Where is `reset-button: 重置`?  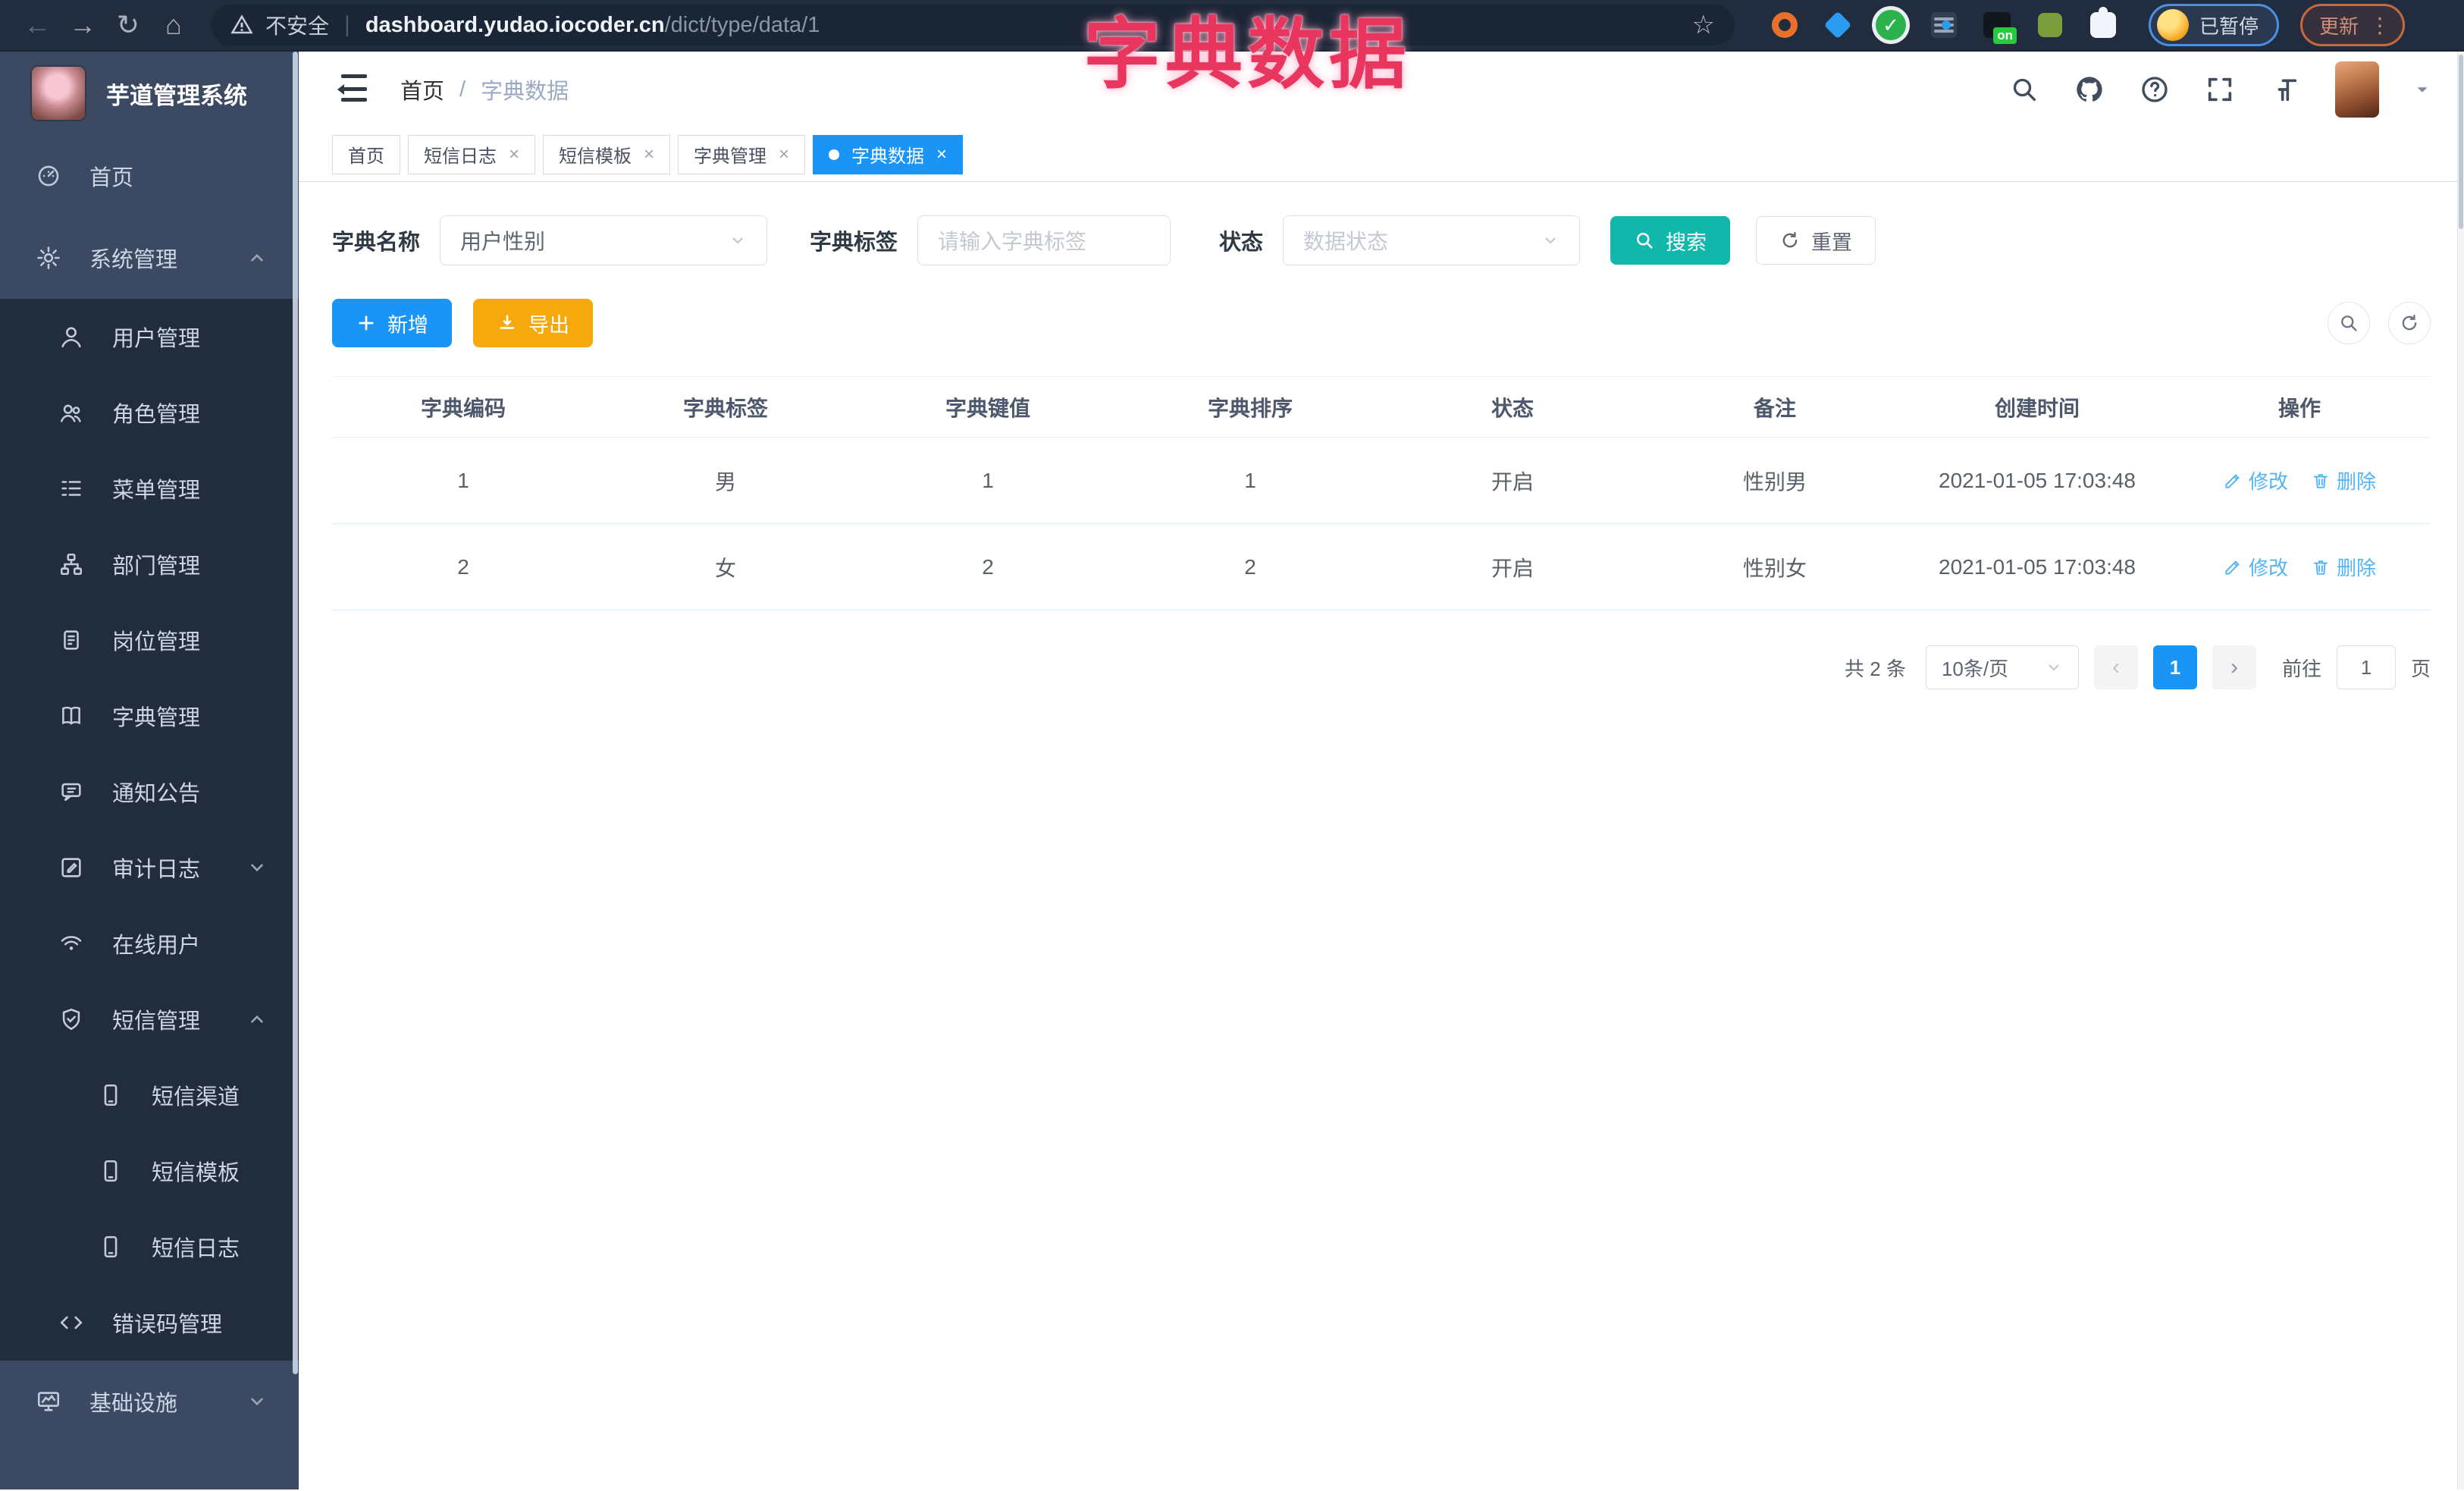
reset-button: 重置 is located at coordinates (1816, 240).